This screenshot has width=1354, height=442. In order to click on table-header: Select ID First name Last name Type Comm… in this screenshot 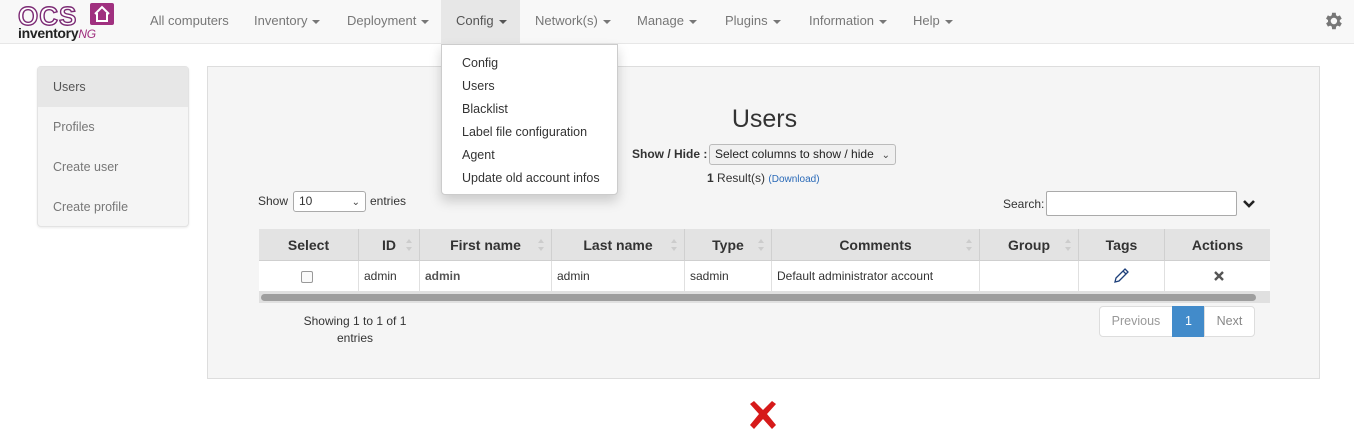, I will do `click(764, 245)`.